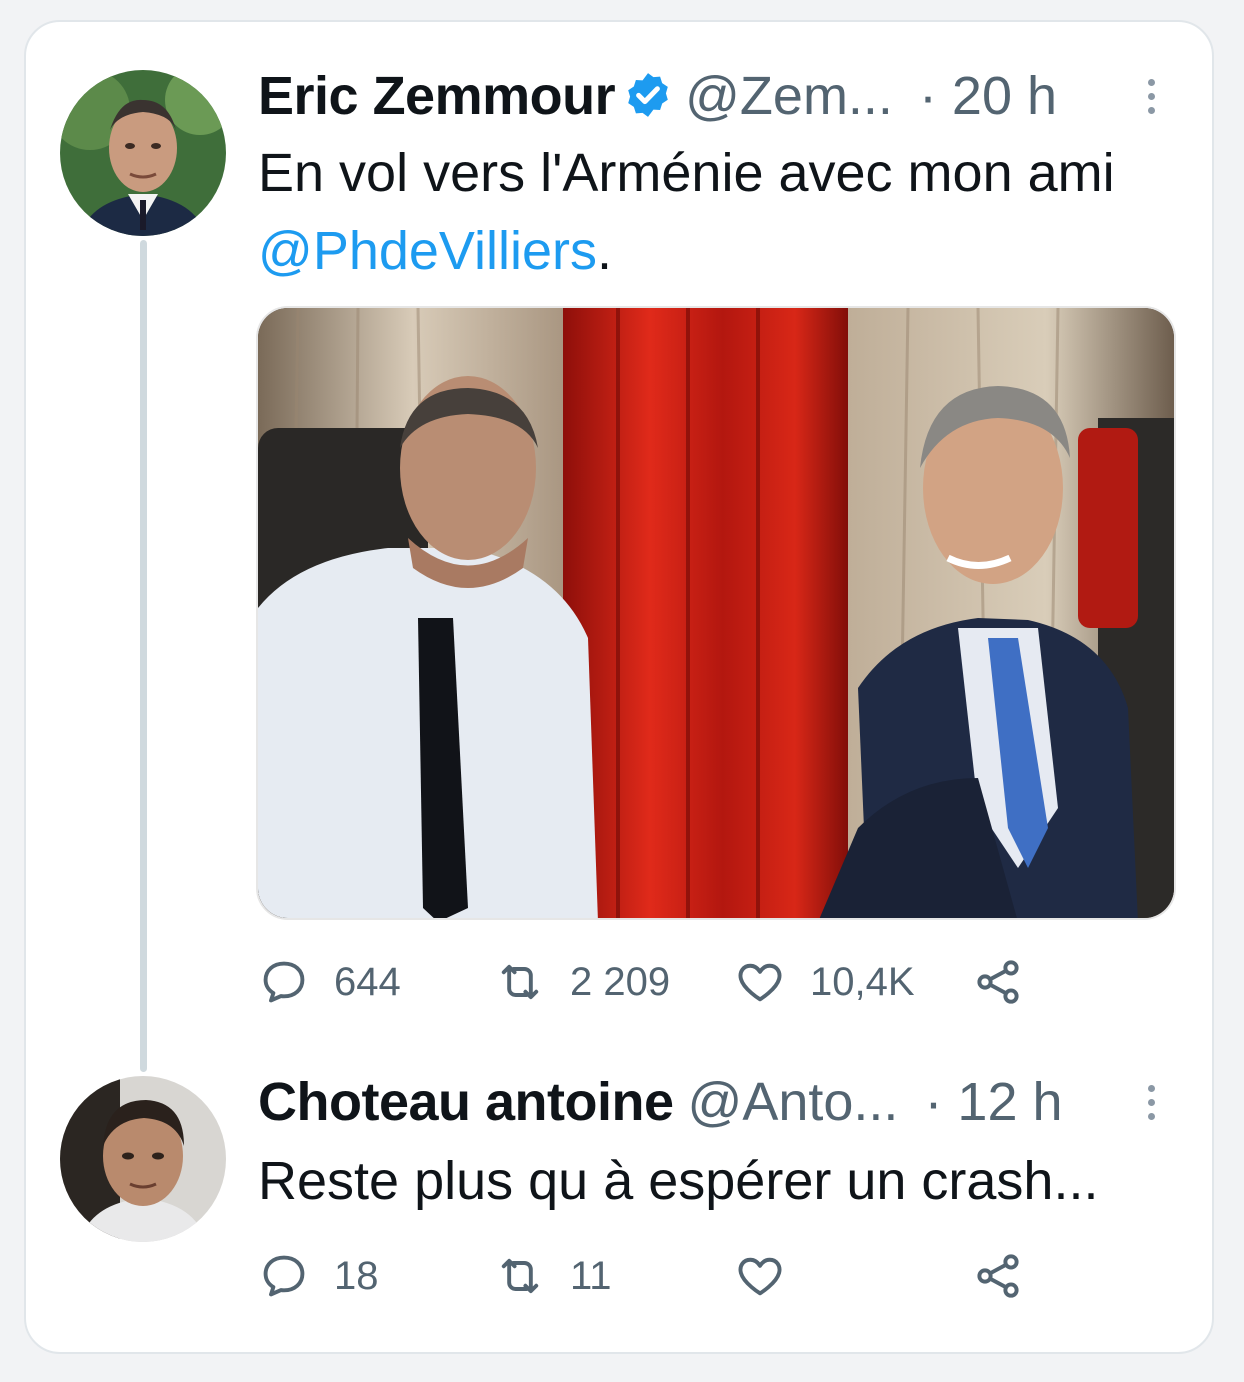 Image resolution: width=1244 pixels, height=1382 pixels. I want to click on reply-header: Choteau antoine @Anto... · 12 h, so click(708, 1102).